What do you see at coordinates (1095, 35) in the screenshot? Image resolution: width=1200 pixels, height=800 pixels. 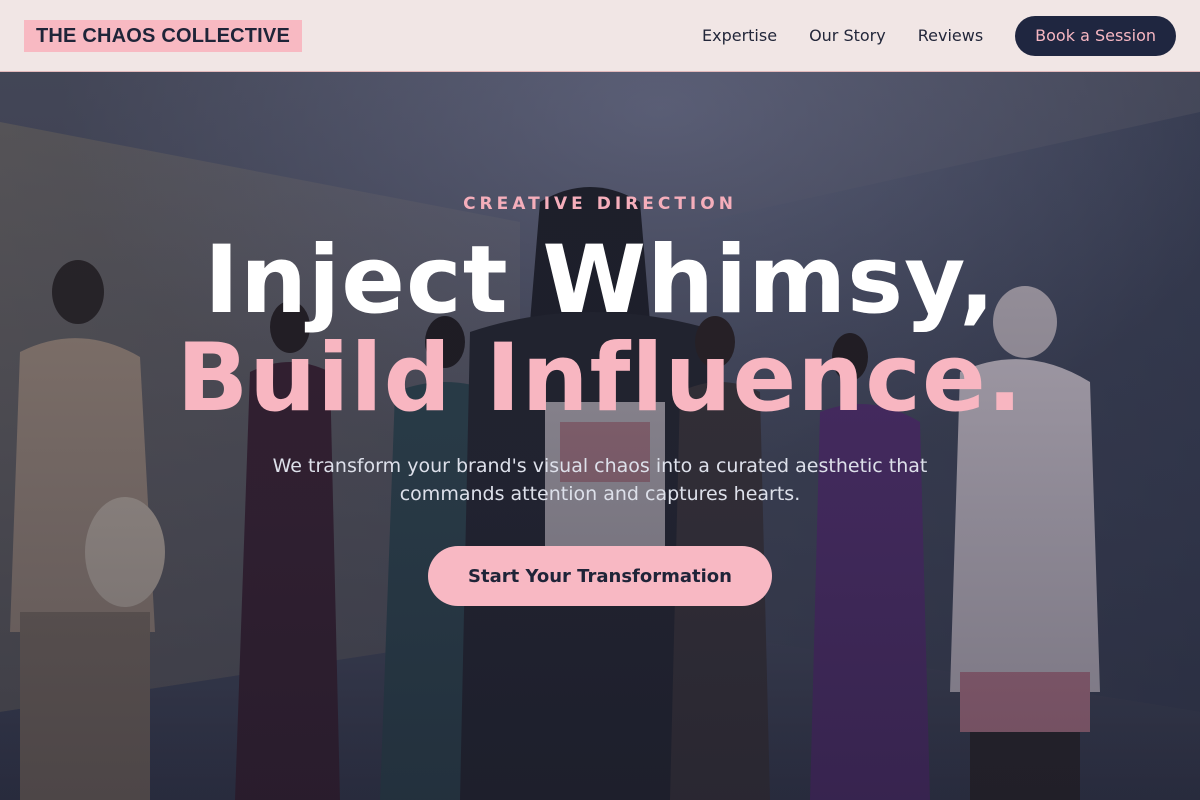 I see `book-session-button: Book a Session` at bounding box center [1095, 35].